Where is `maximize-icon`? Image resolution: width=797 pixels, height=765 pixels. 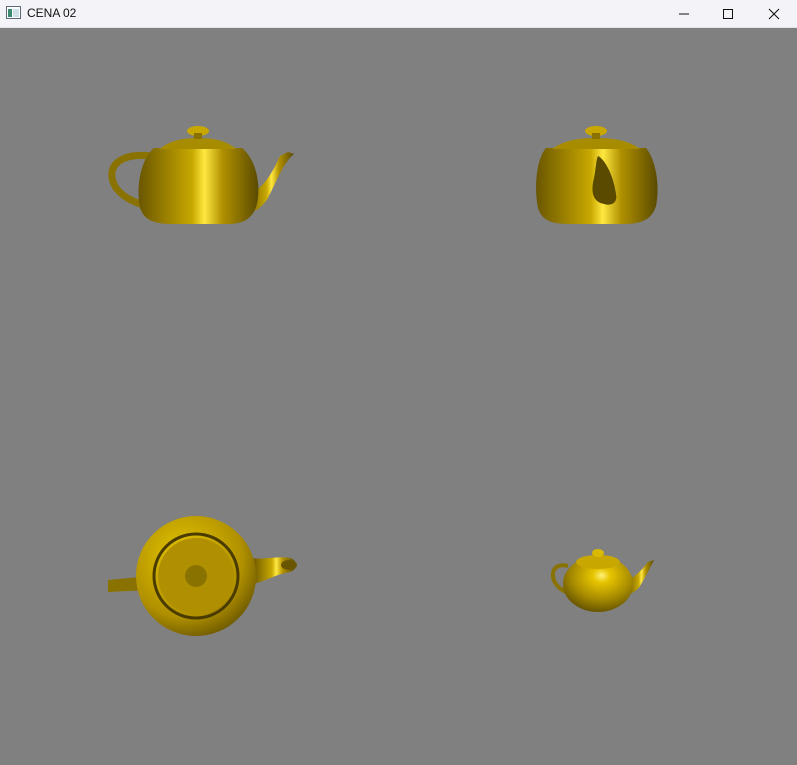
maximize-icon is located at coordinates (728, 13).